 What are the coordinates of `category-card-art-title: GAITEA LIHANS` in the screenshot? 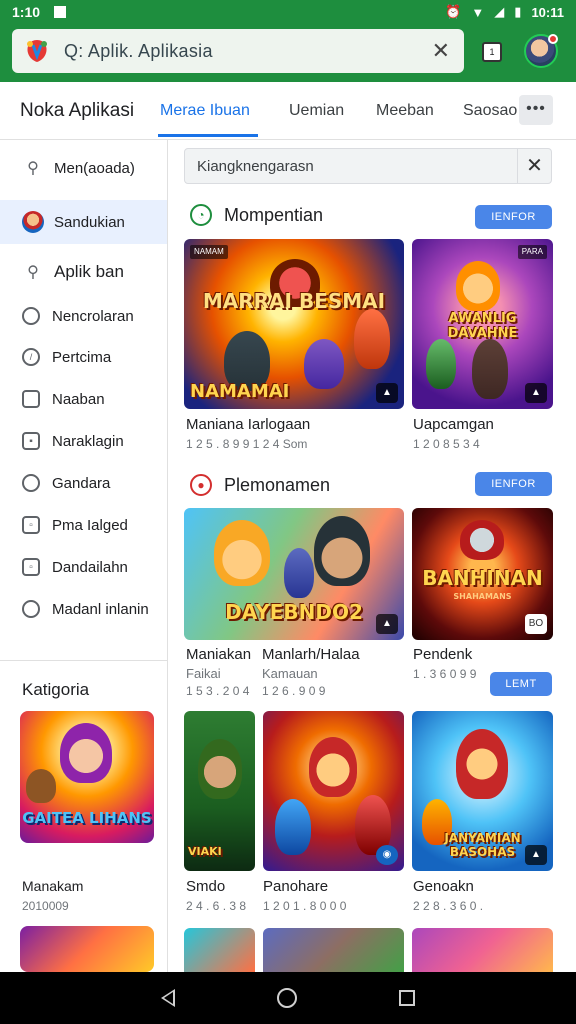 It's located at (87, 818).